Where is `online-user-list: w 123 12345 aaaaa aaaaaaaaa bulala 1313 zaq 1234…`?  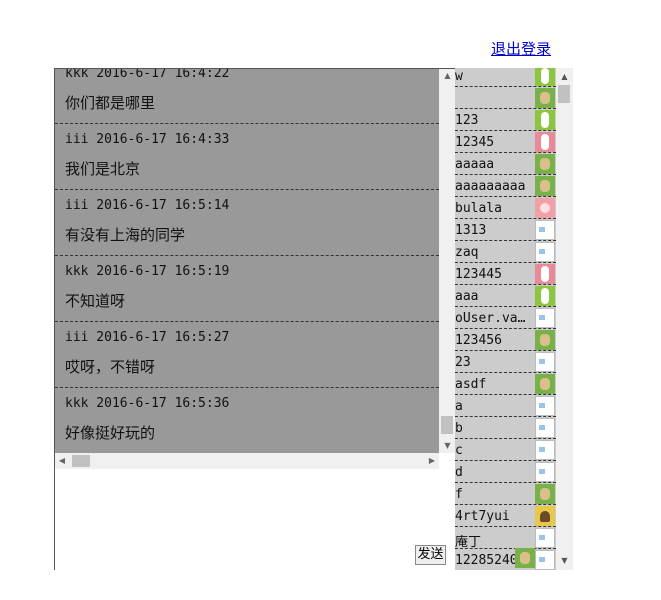 online-user-list: w 123 12345 aaaaa aaaaaaaaa bulala 1313 zaq 1234… is located at coordinates (505, 319).